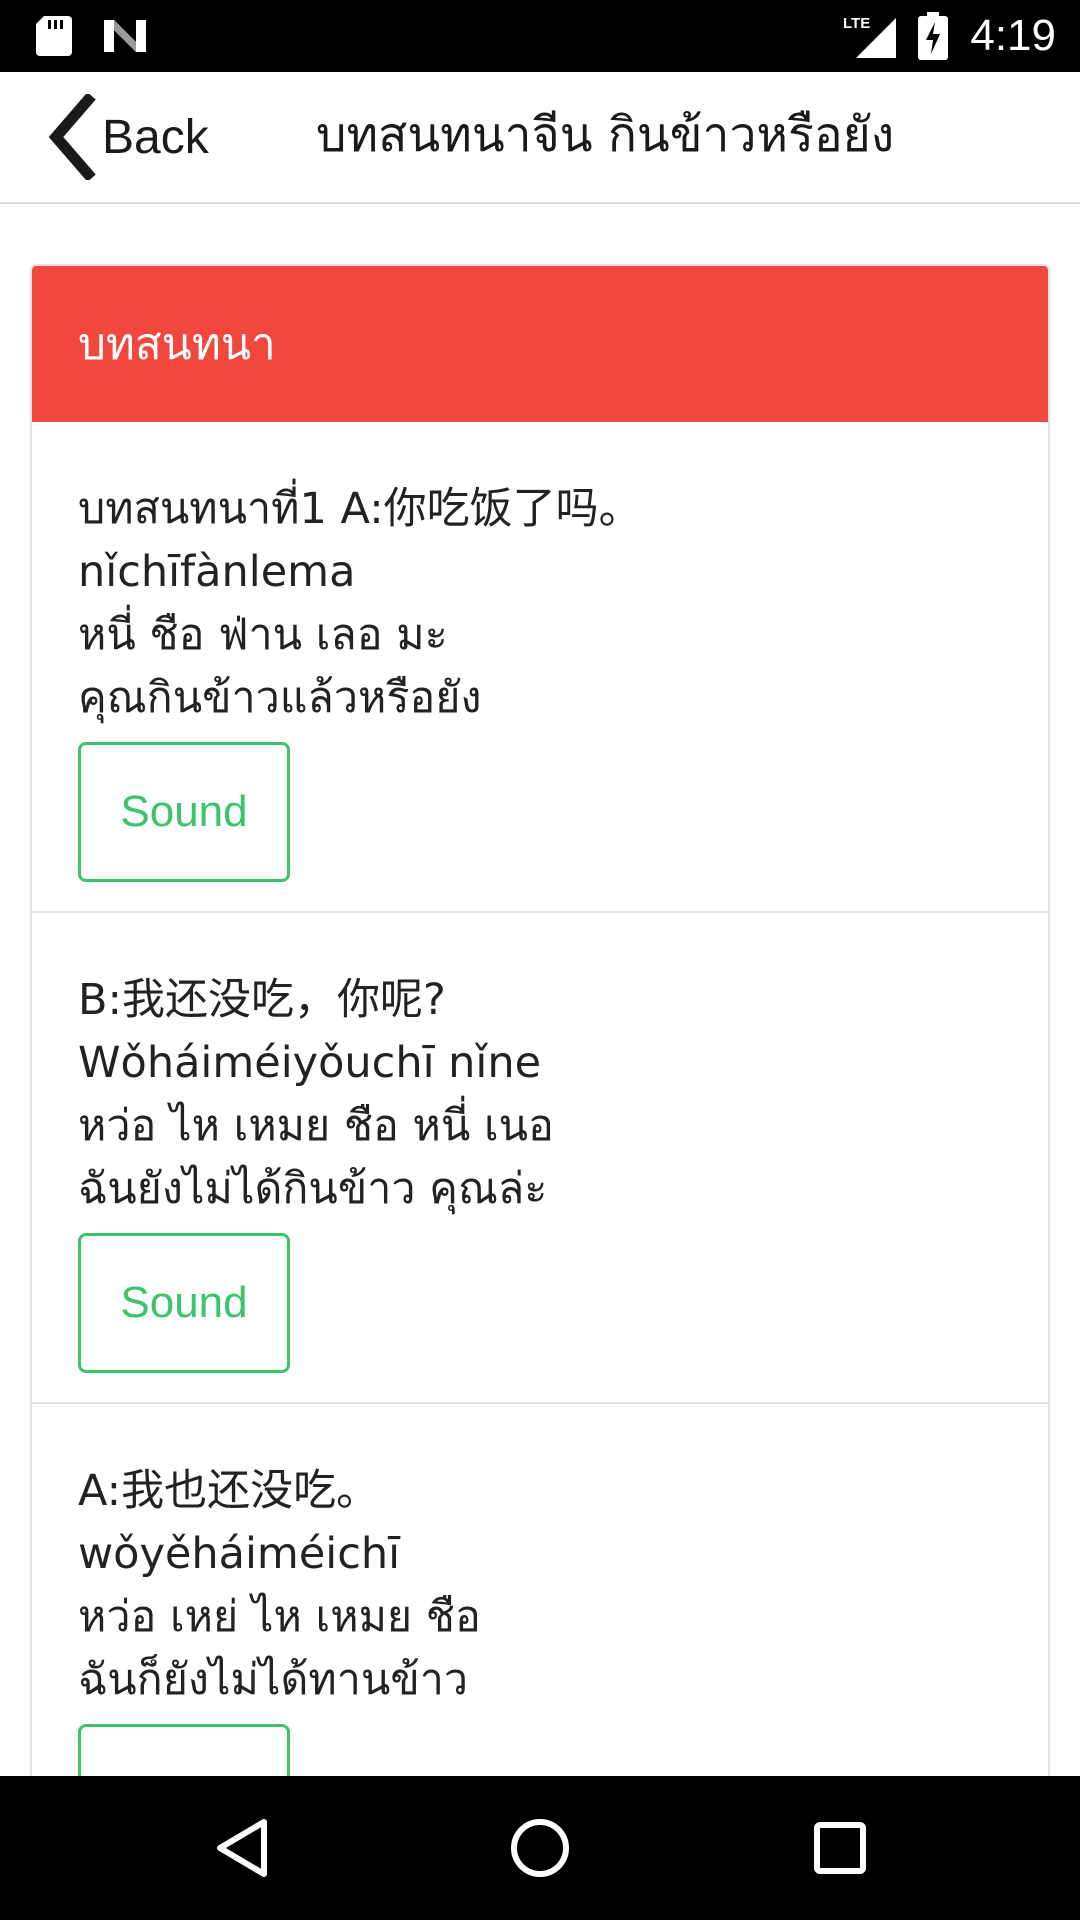 The image size is (1080, 1920). What do you see at coordinates (856, 23) in the screenshot?
I see `svg-text: LTE` at bounding box center [856, 23].